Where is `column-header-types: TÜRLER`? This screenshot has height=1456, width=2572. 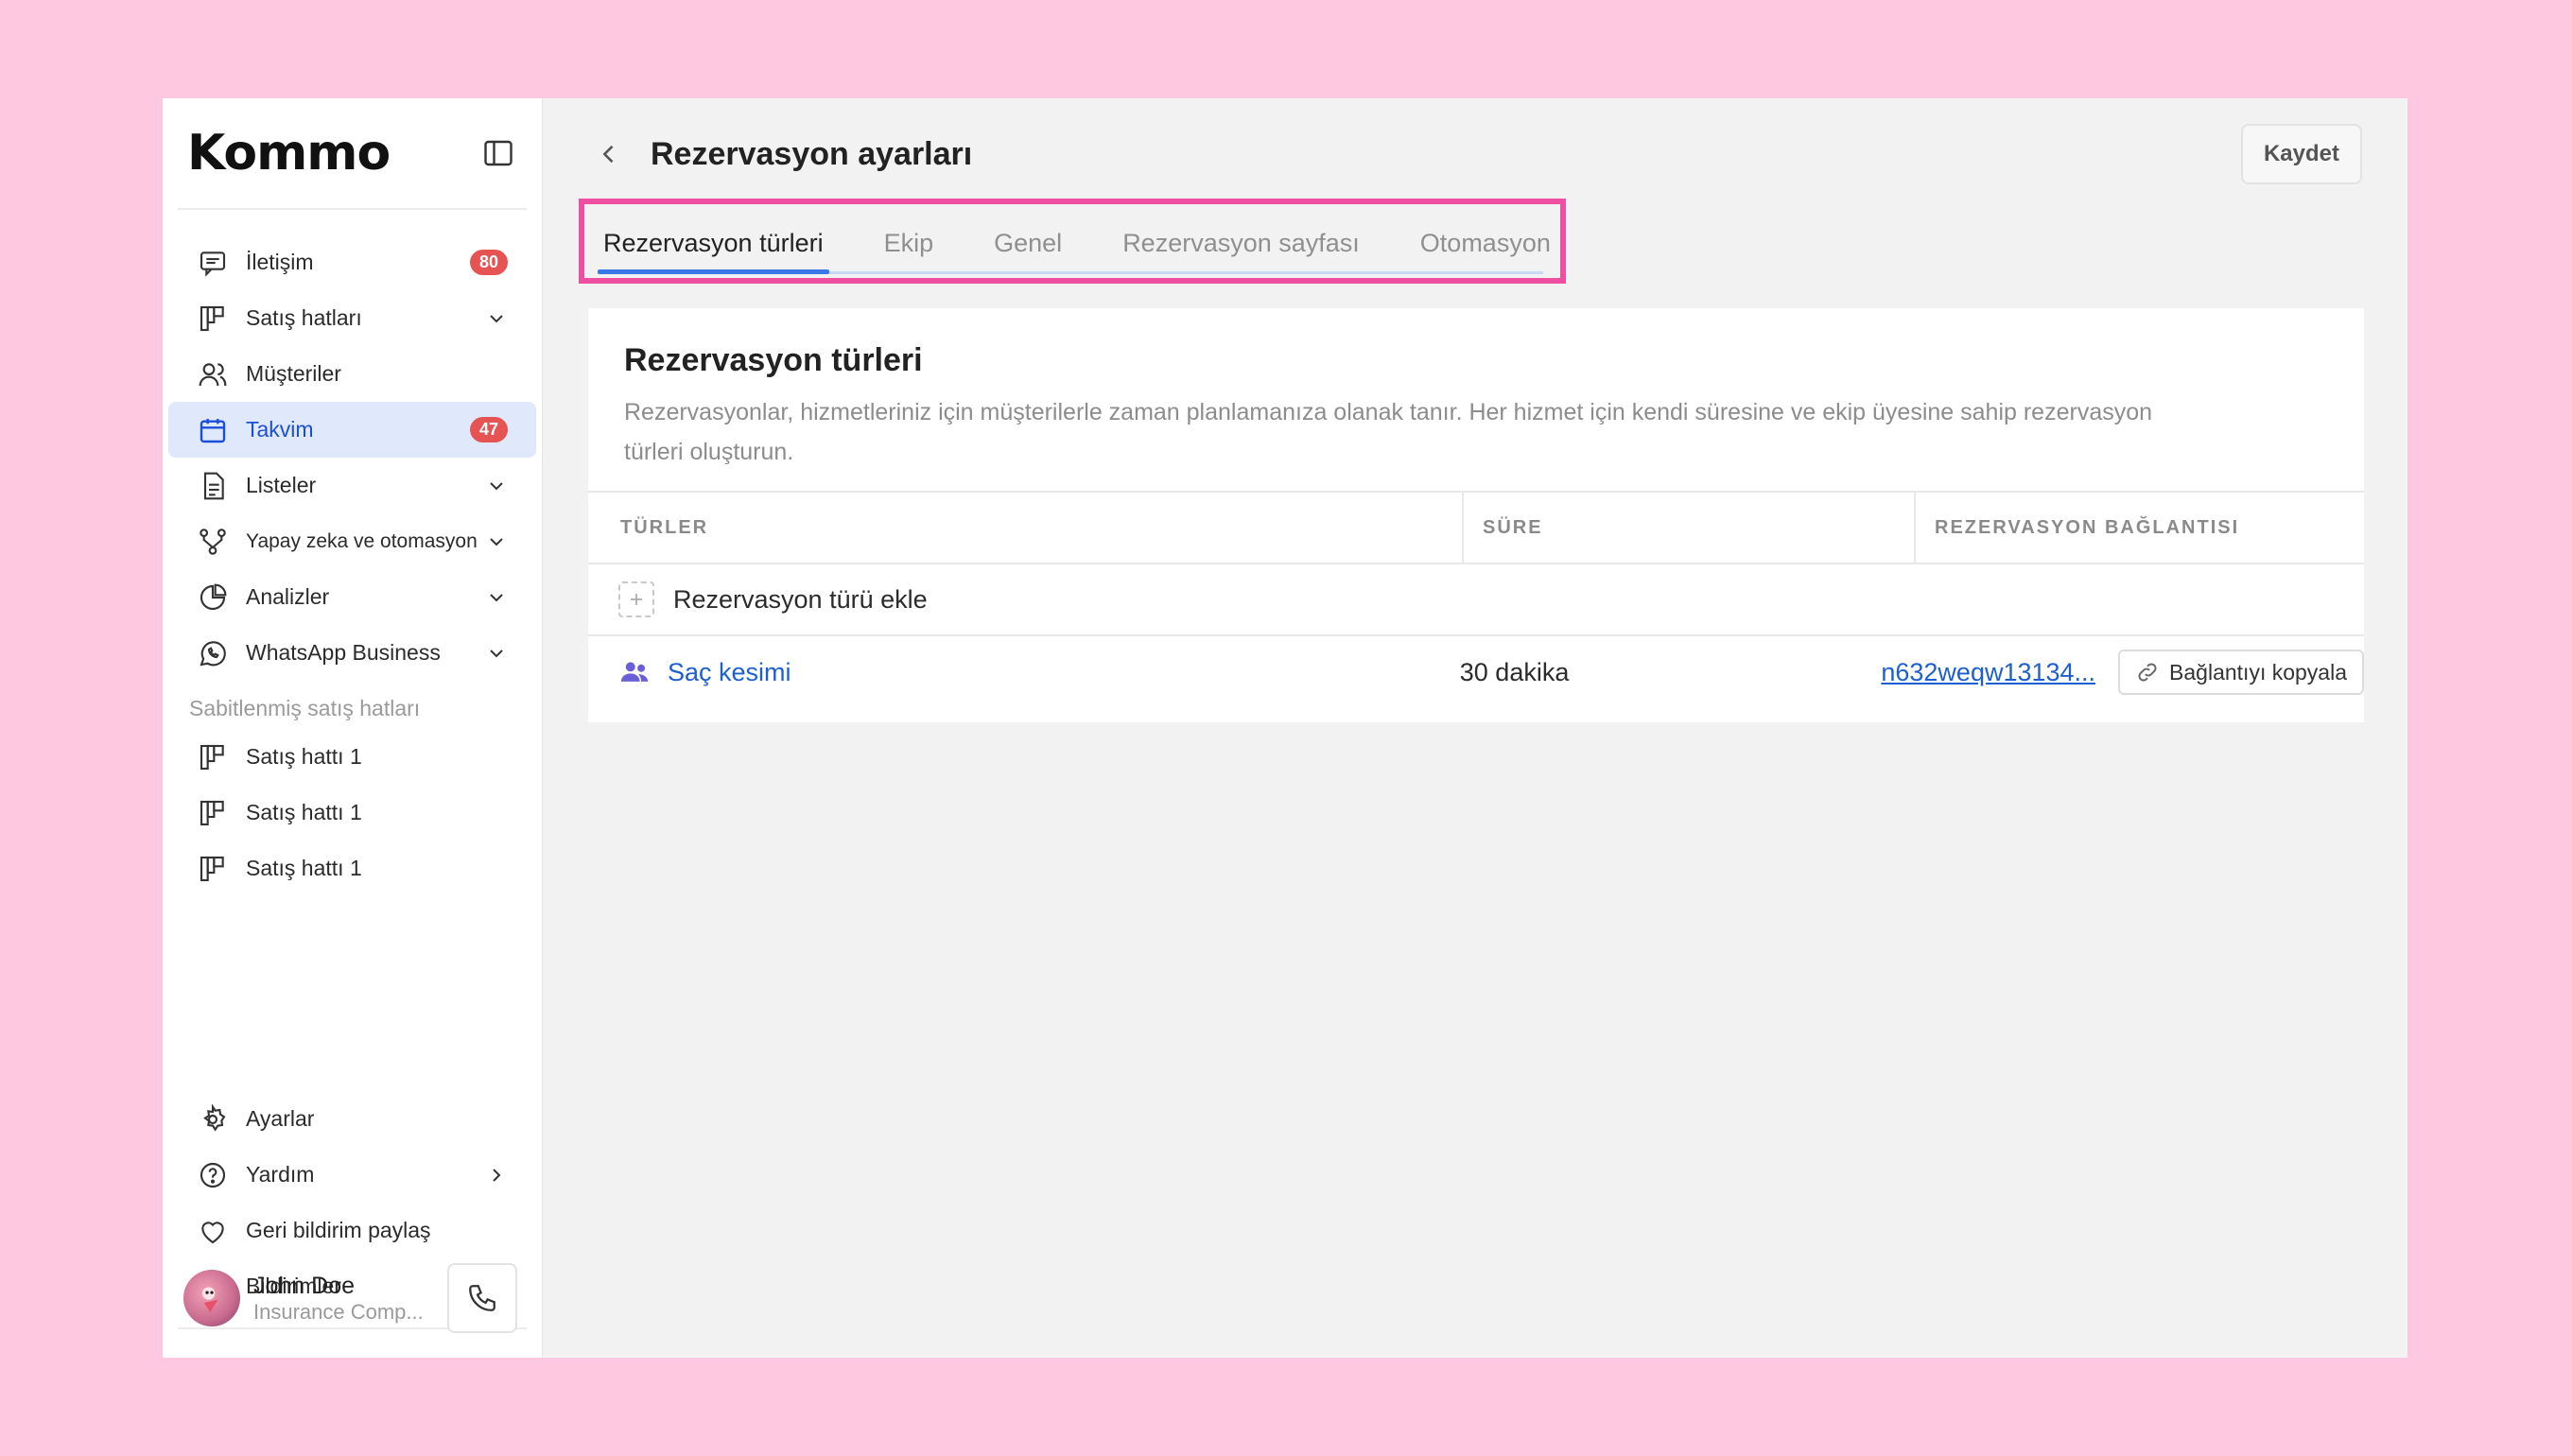
column-header-types: TÜRLER is located at coordinates (1026, 528).